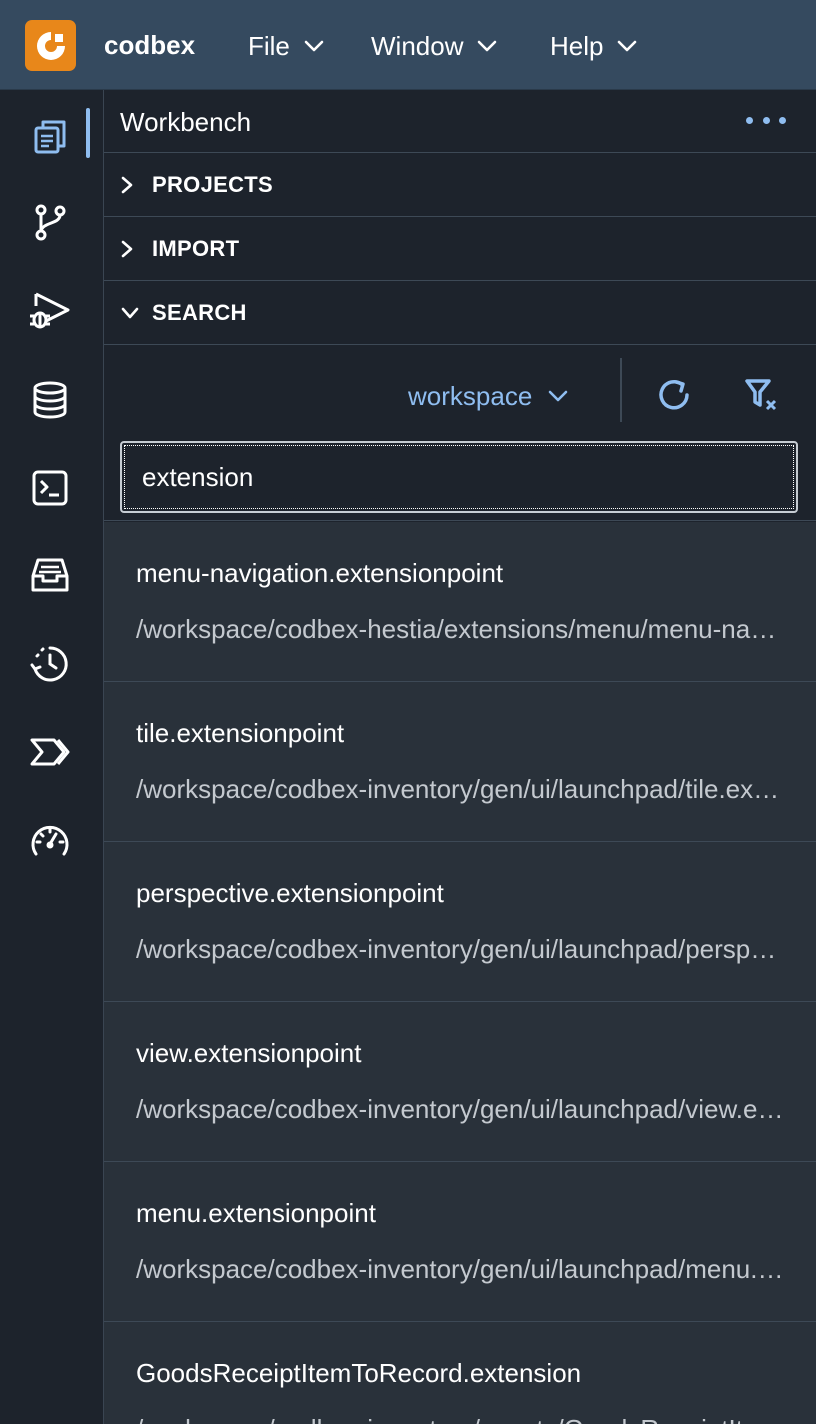 The image size is (816, 1424). I want to click on process-icon, so click(50, 752).